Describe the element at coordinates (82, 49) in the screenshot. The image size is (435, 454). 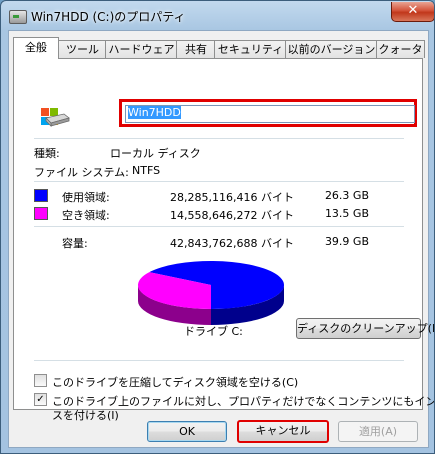
I see `tab-tools: ツール` at that location.